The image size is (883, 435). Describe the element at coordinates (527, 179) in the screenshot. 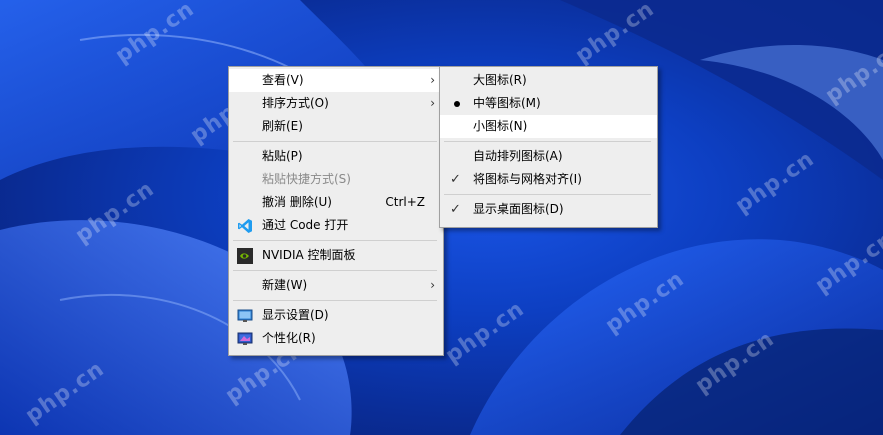

I see `menu-item-label: 将图标与网格对齐(I)` at that location.